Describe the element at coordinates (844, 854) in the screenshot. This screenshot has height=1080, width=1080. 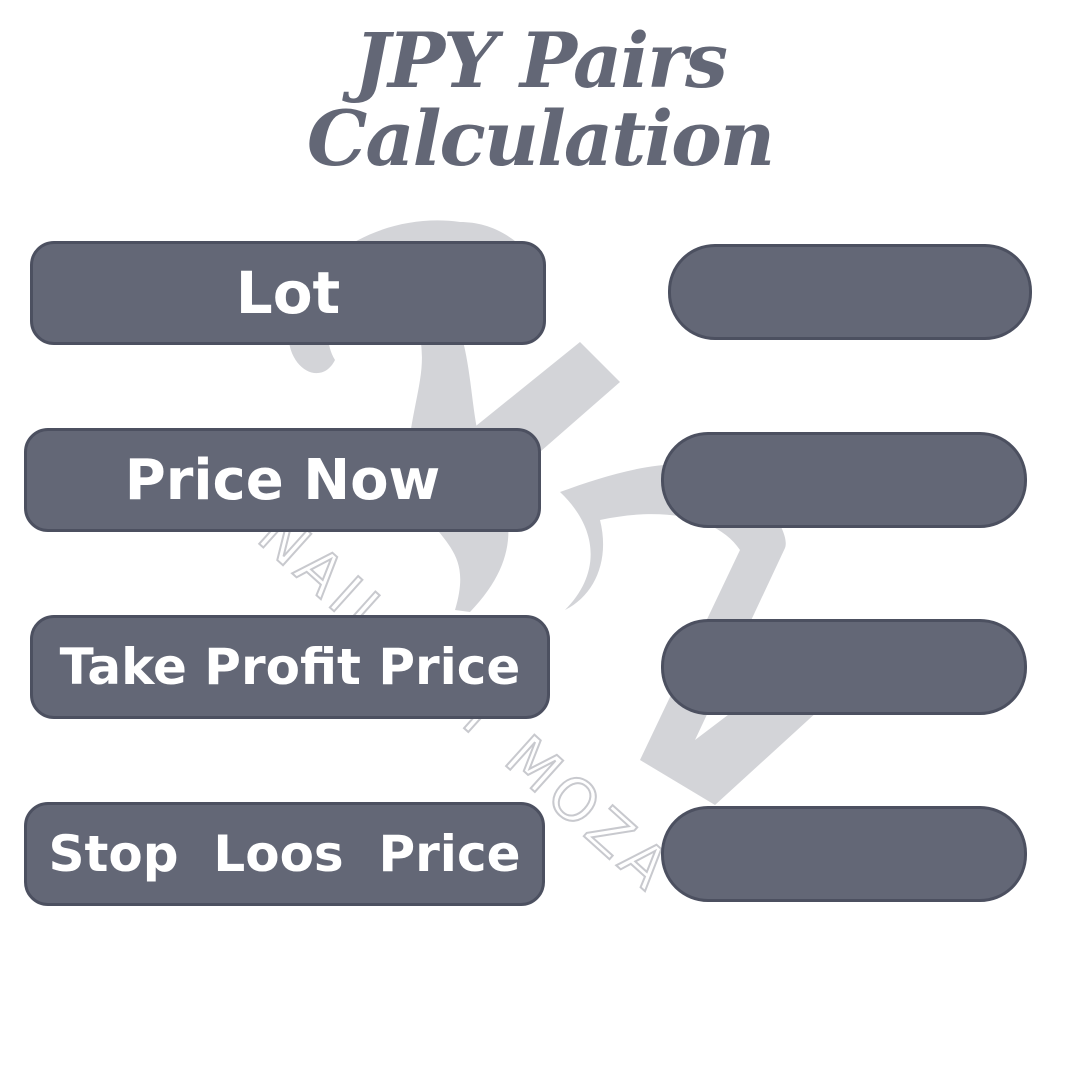
I see `stop-loss-price-input` at that location.